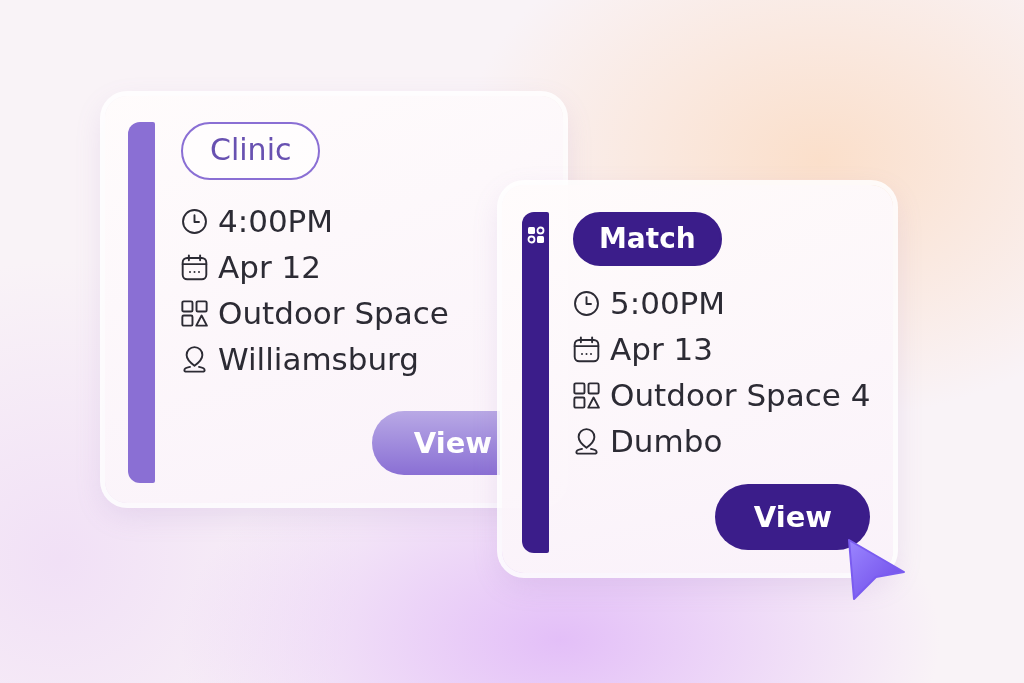 The height and width of the screenshot is (683, 1024). I want to click on cursor-arrow-icon, so click(876, 569).